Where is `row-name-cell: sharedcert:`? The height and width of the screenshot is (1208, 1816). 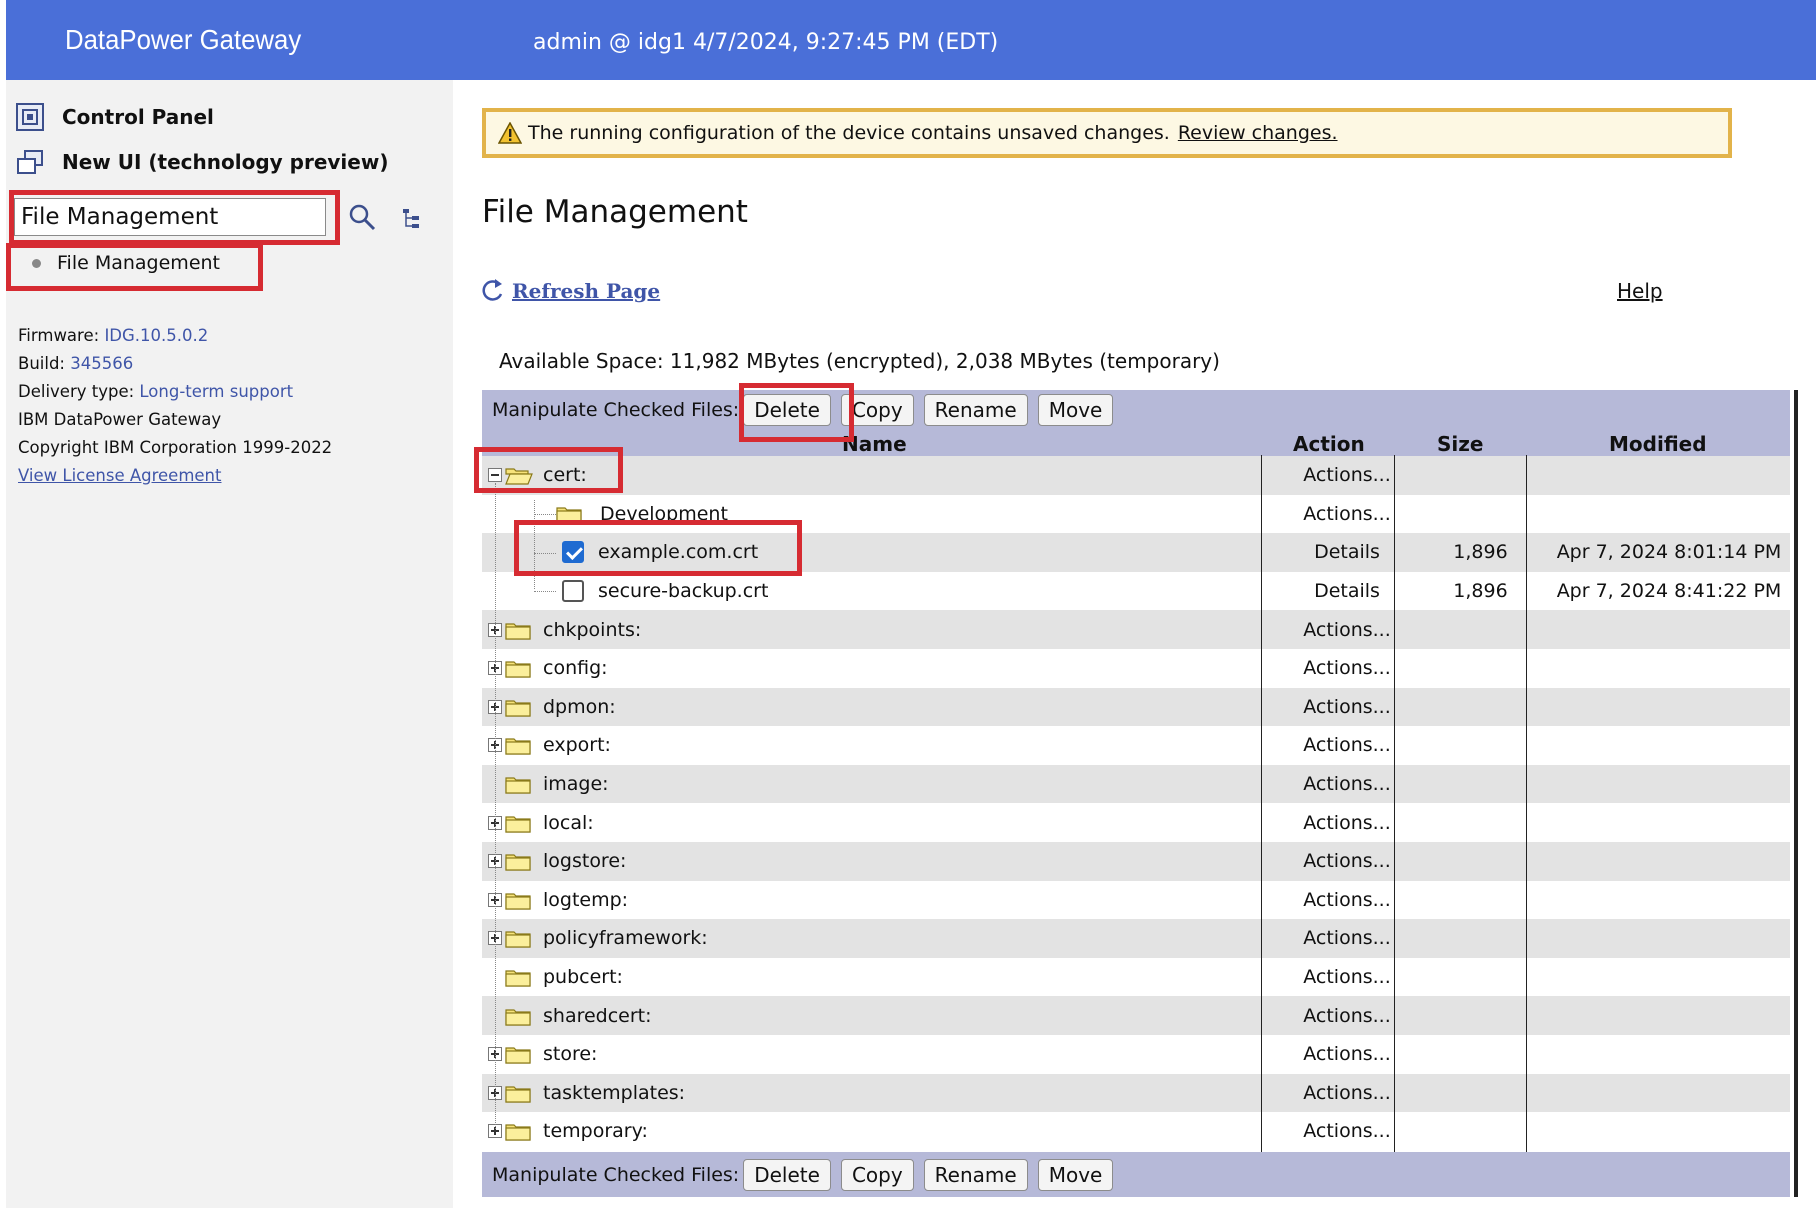
row-name-cell: sharedcert: is located at coordinates (570, 1016).